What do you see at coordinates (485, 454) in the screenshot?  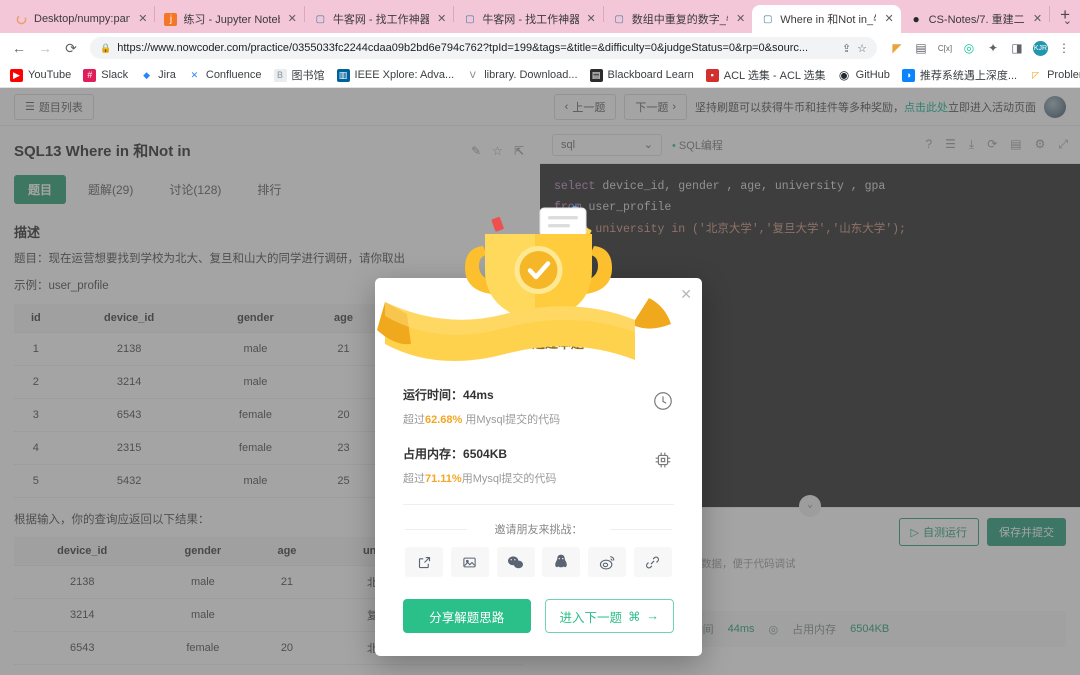 I see `memory-value: 6504KB` at bounding box center [485, 454].